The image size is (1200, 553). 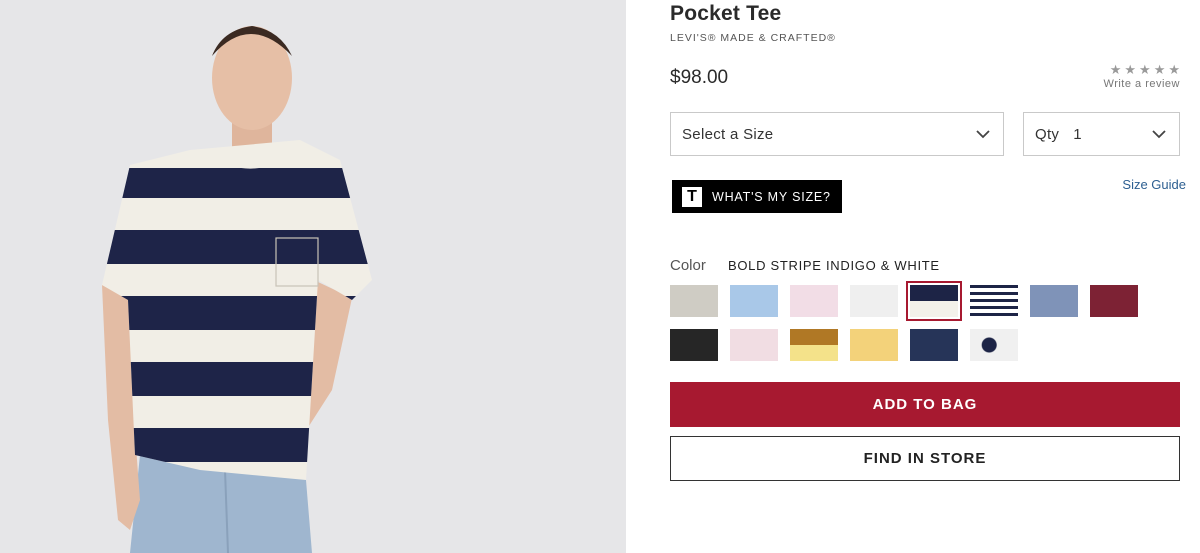 What do you see at coordinates (1054, 301) in the screenshot?
I see `color-swatch-heather-blue` at bounding box center [1054, 301].